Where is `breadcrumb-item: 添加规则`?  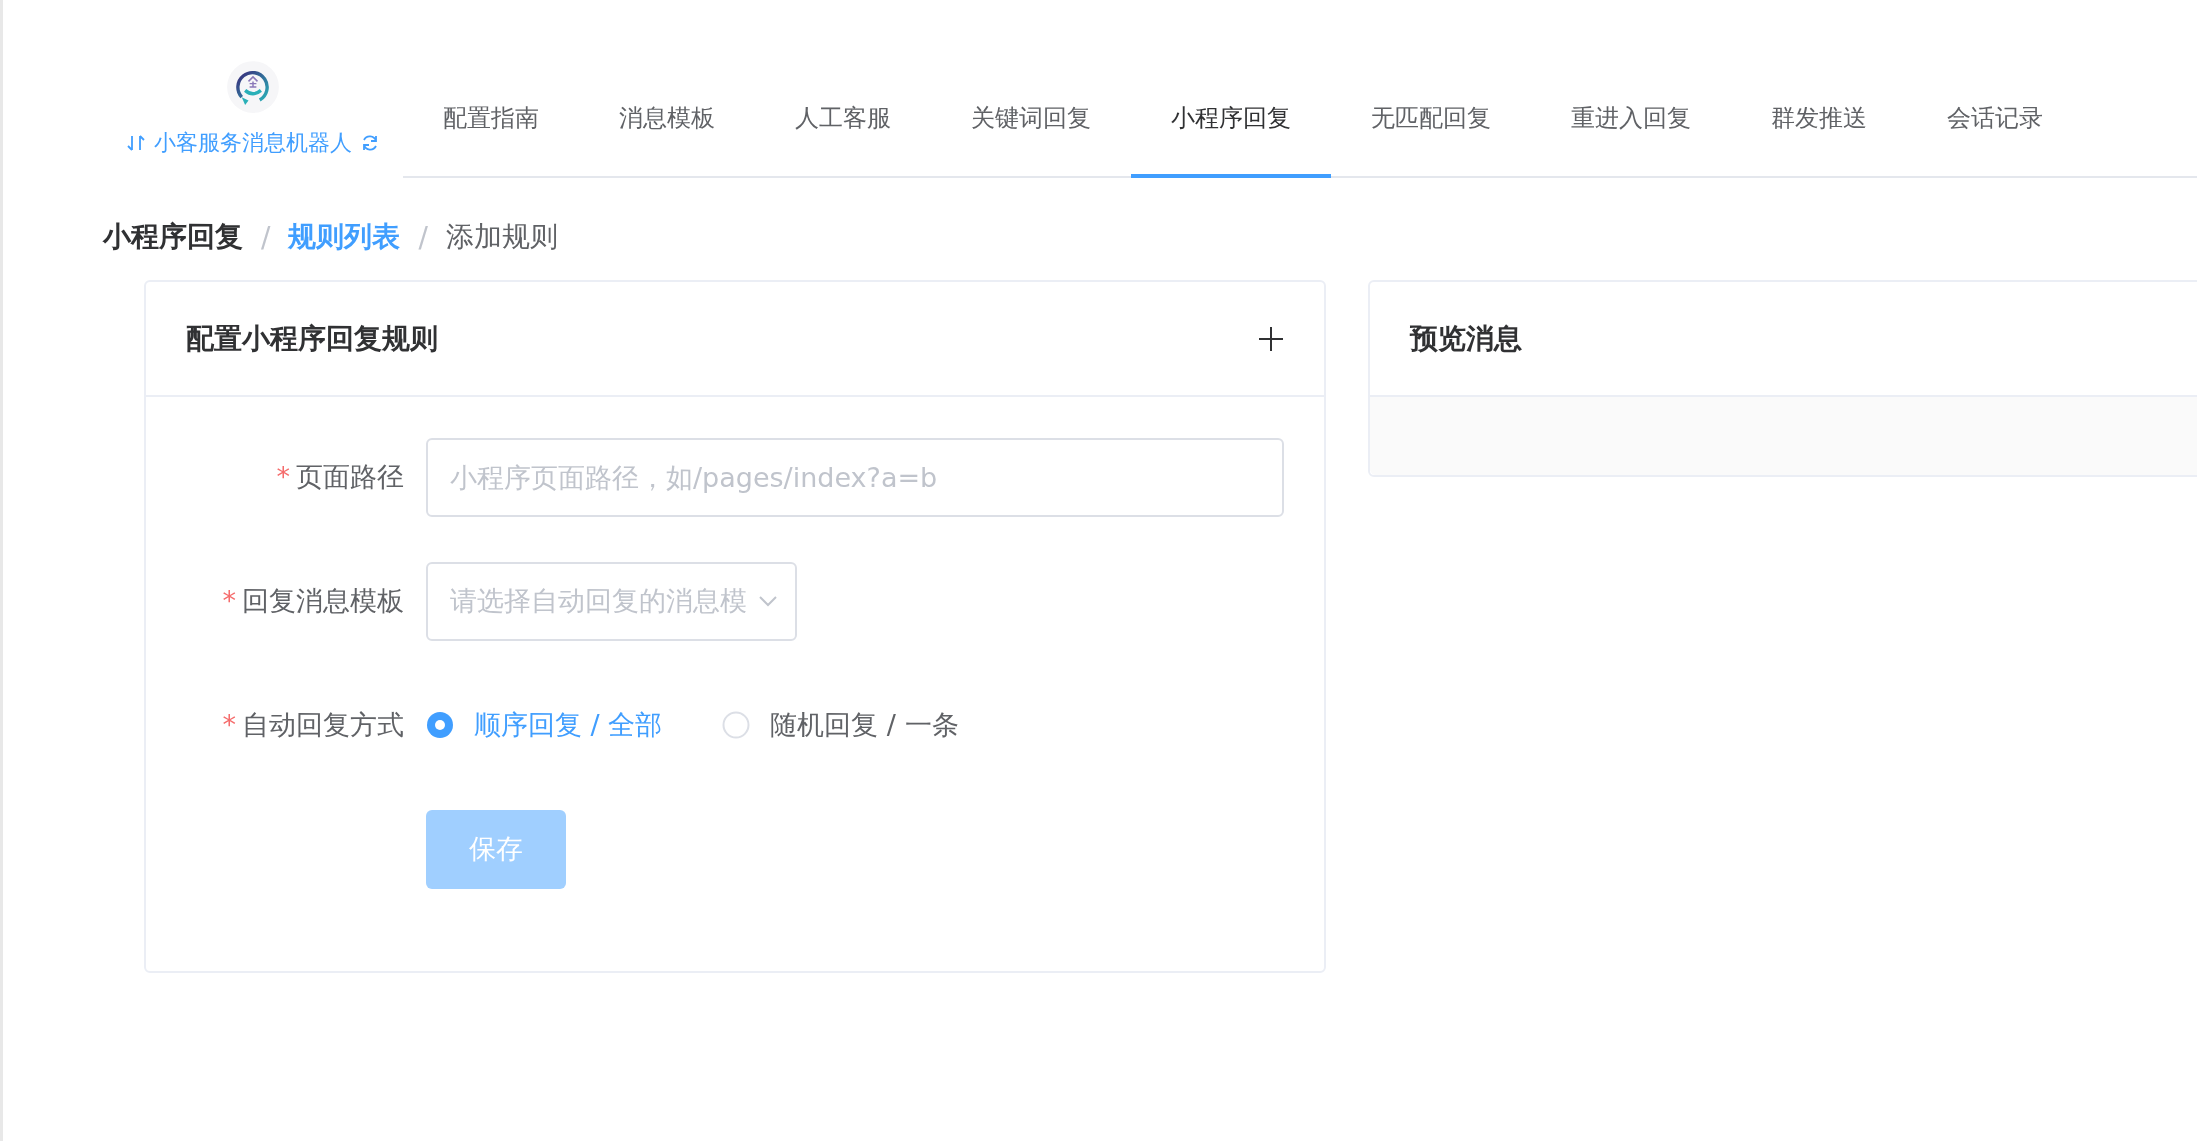 breadcrumb-item: 添加规则 is located at coordinates (501, 237).